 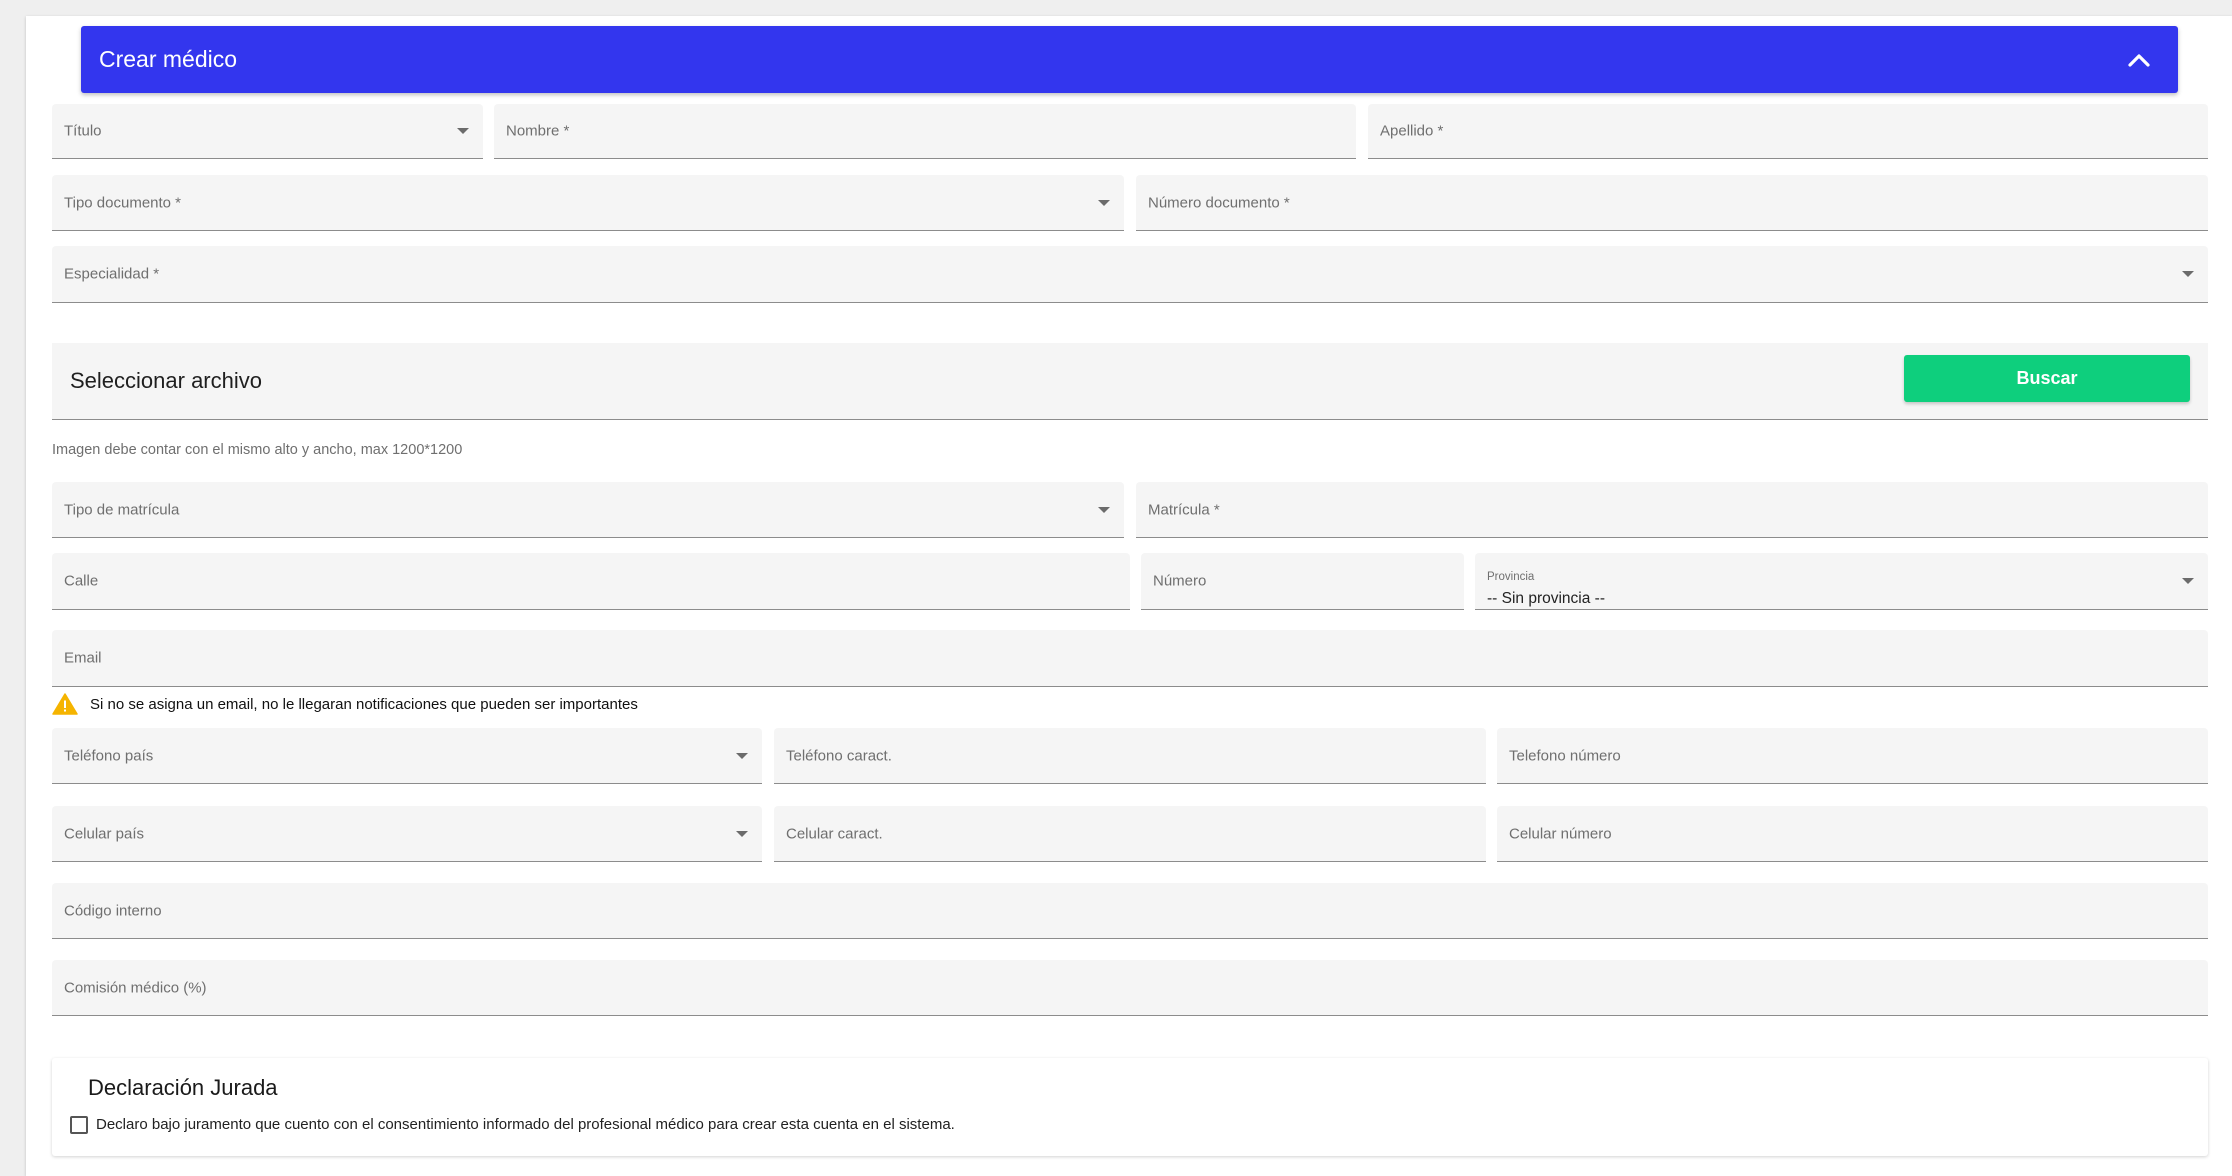 What do you see at coordinates (1560, 833) in the screenshot?
I see `celular-numero-label: Celular número` at bounding box center [1560, 833].